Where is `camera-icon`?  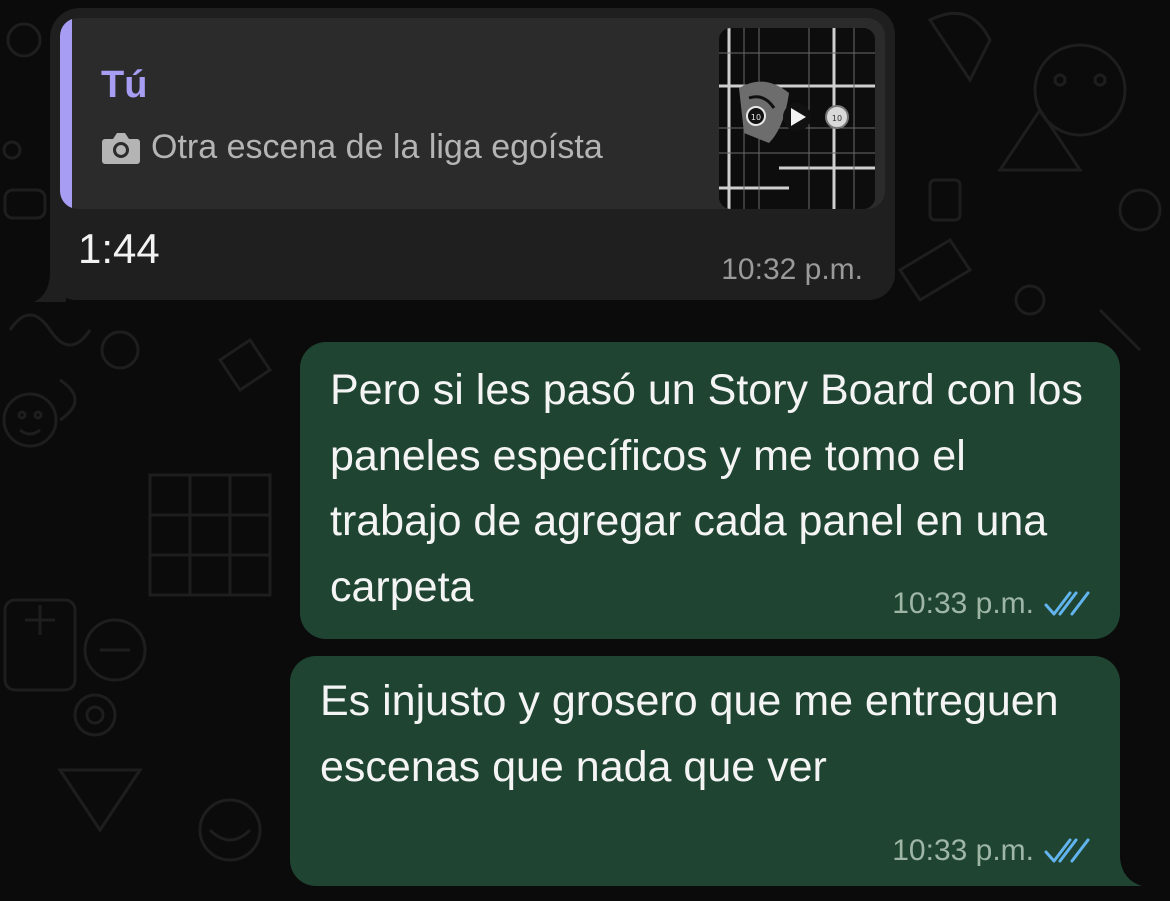 camera-icon is located at coordinates (121, 148).